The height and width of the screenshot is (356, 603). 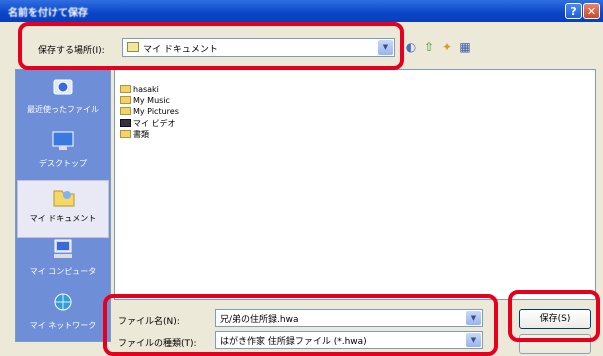 I want to click on highlight-location, so click(x=211, y=46).